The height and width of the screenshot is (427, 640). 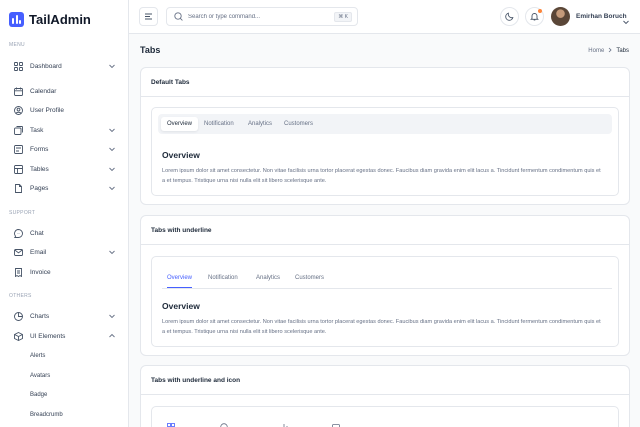 I want to click on sidebar-item-label: Task, so click(x=37, y=130).